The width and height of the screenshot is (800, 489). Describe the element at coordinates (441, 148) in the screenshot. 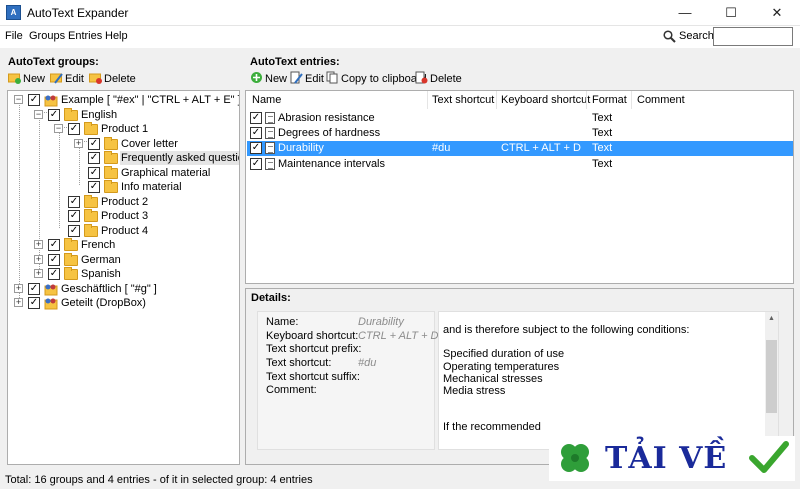

I see `entry-text-shortcut: #du` at that location.